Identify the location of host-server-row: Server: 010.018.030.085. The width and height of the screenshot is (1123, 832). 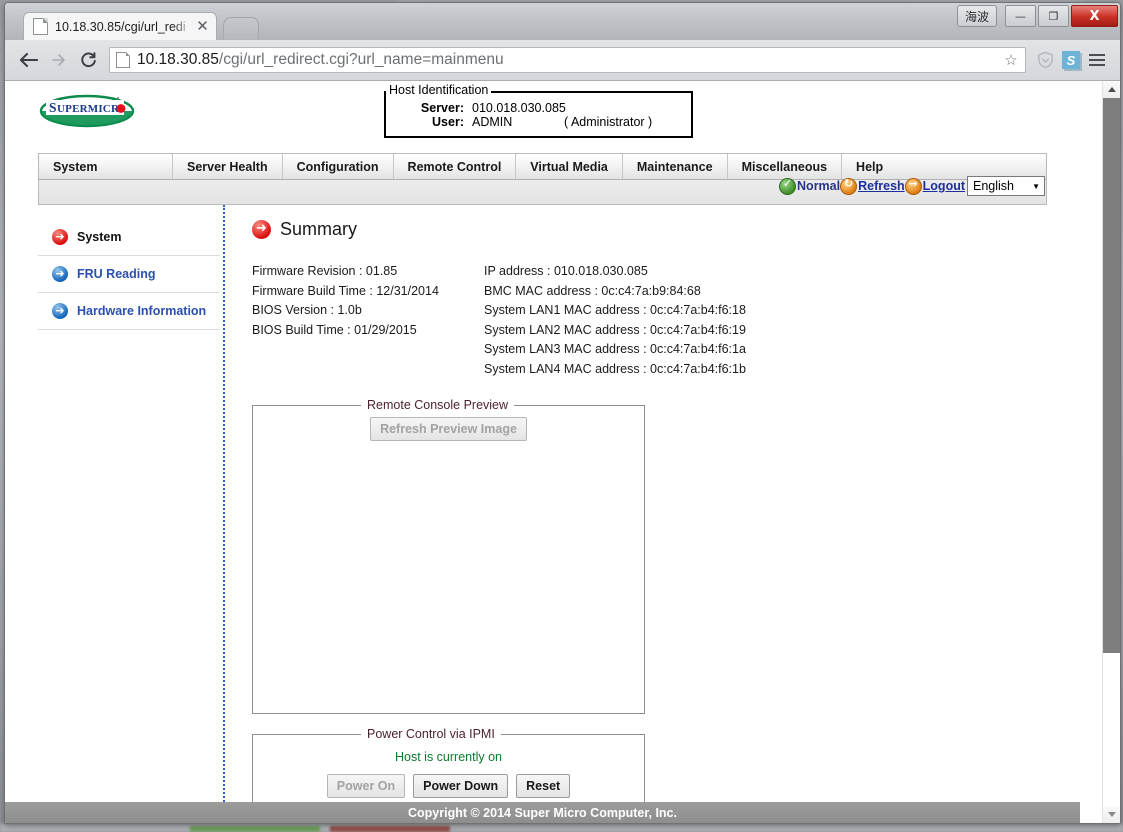
(538, 108).